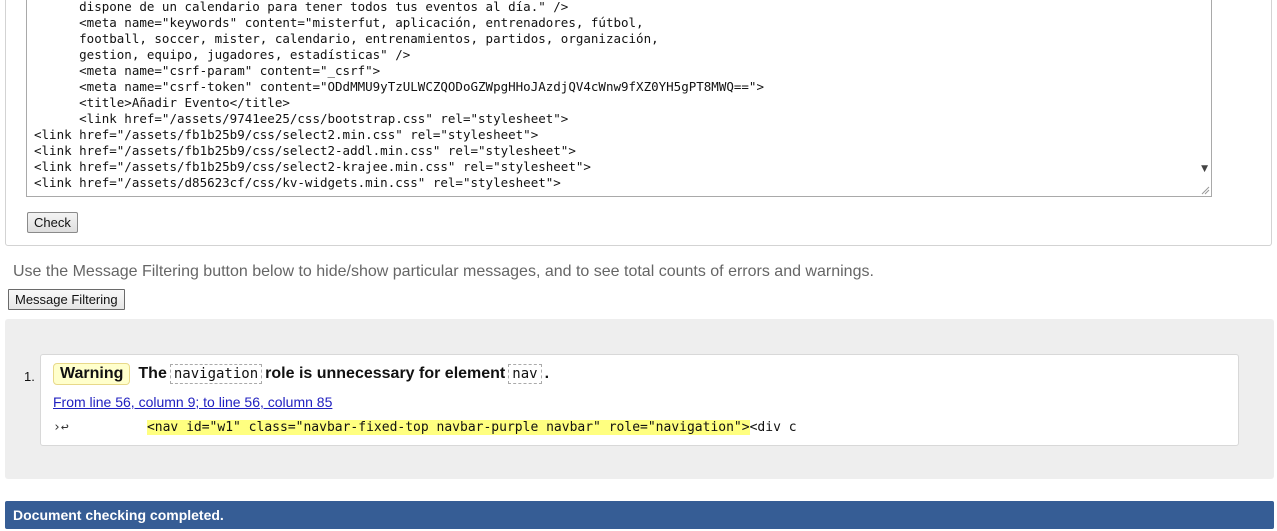 The width and height of the screenshot is (1277, 531). I want to click on status-bar: Document checking completed., so click(639, 515).